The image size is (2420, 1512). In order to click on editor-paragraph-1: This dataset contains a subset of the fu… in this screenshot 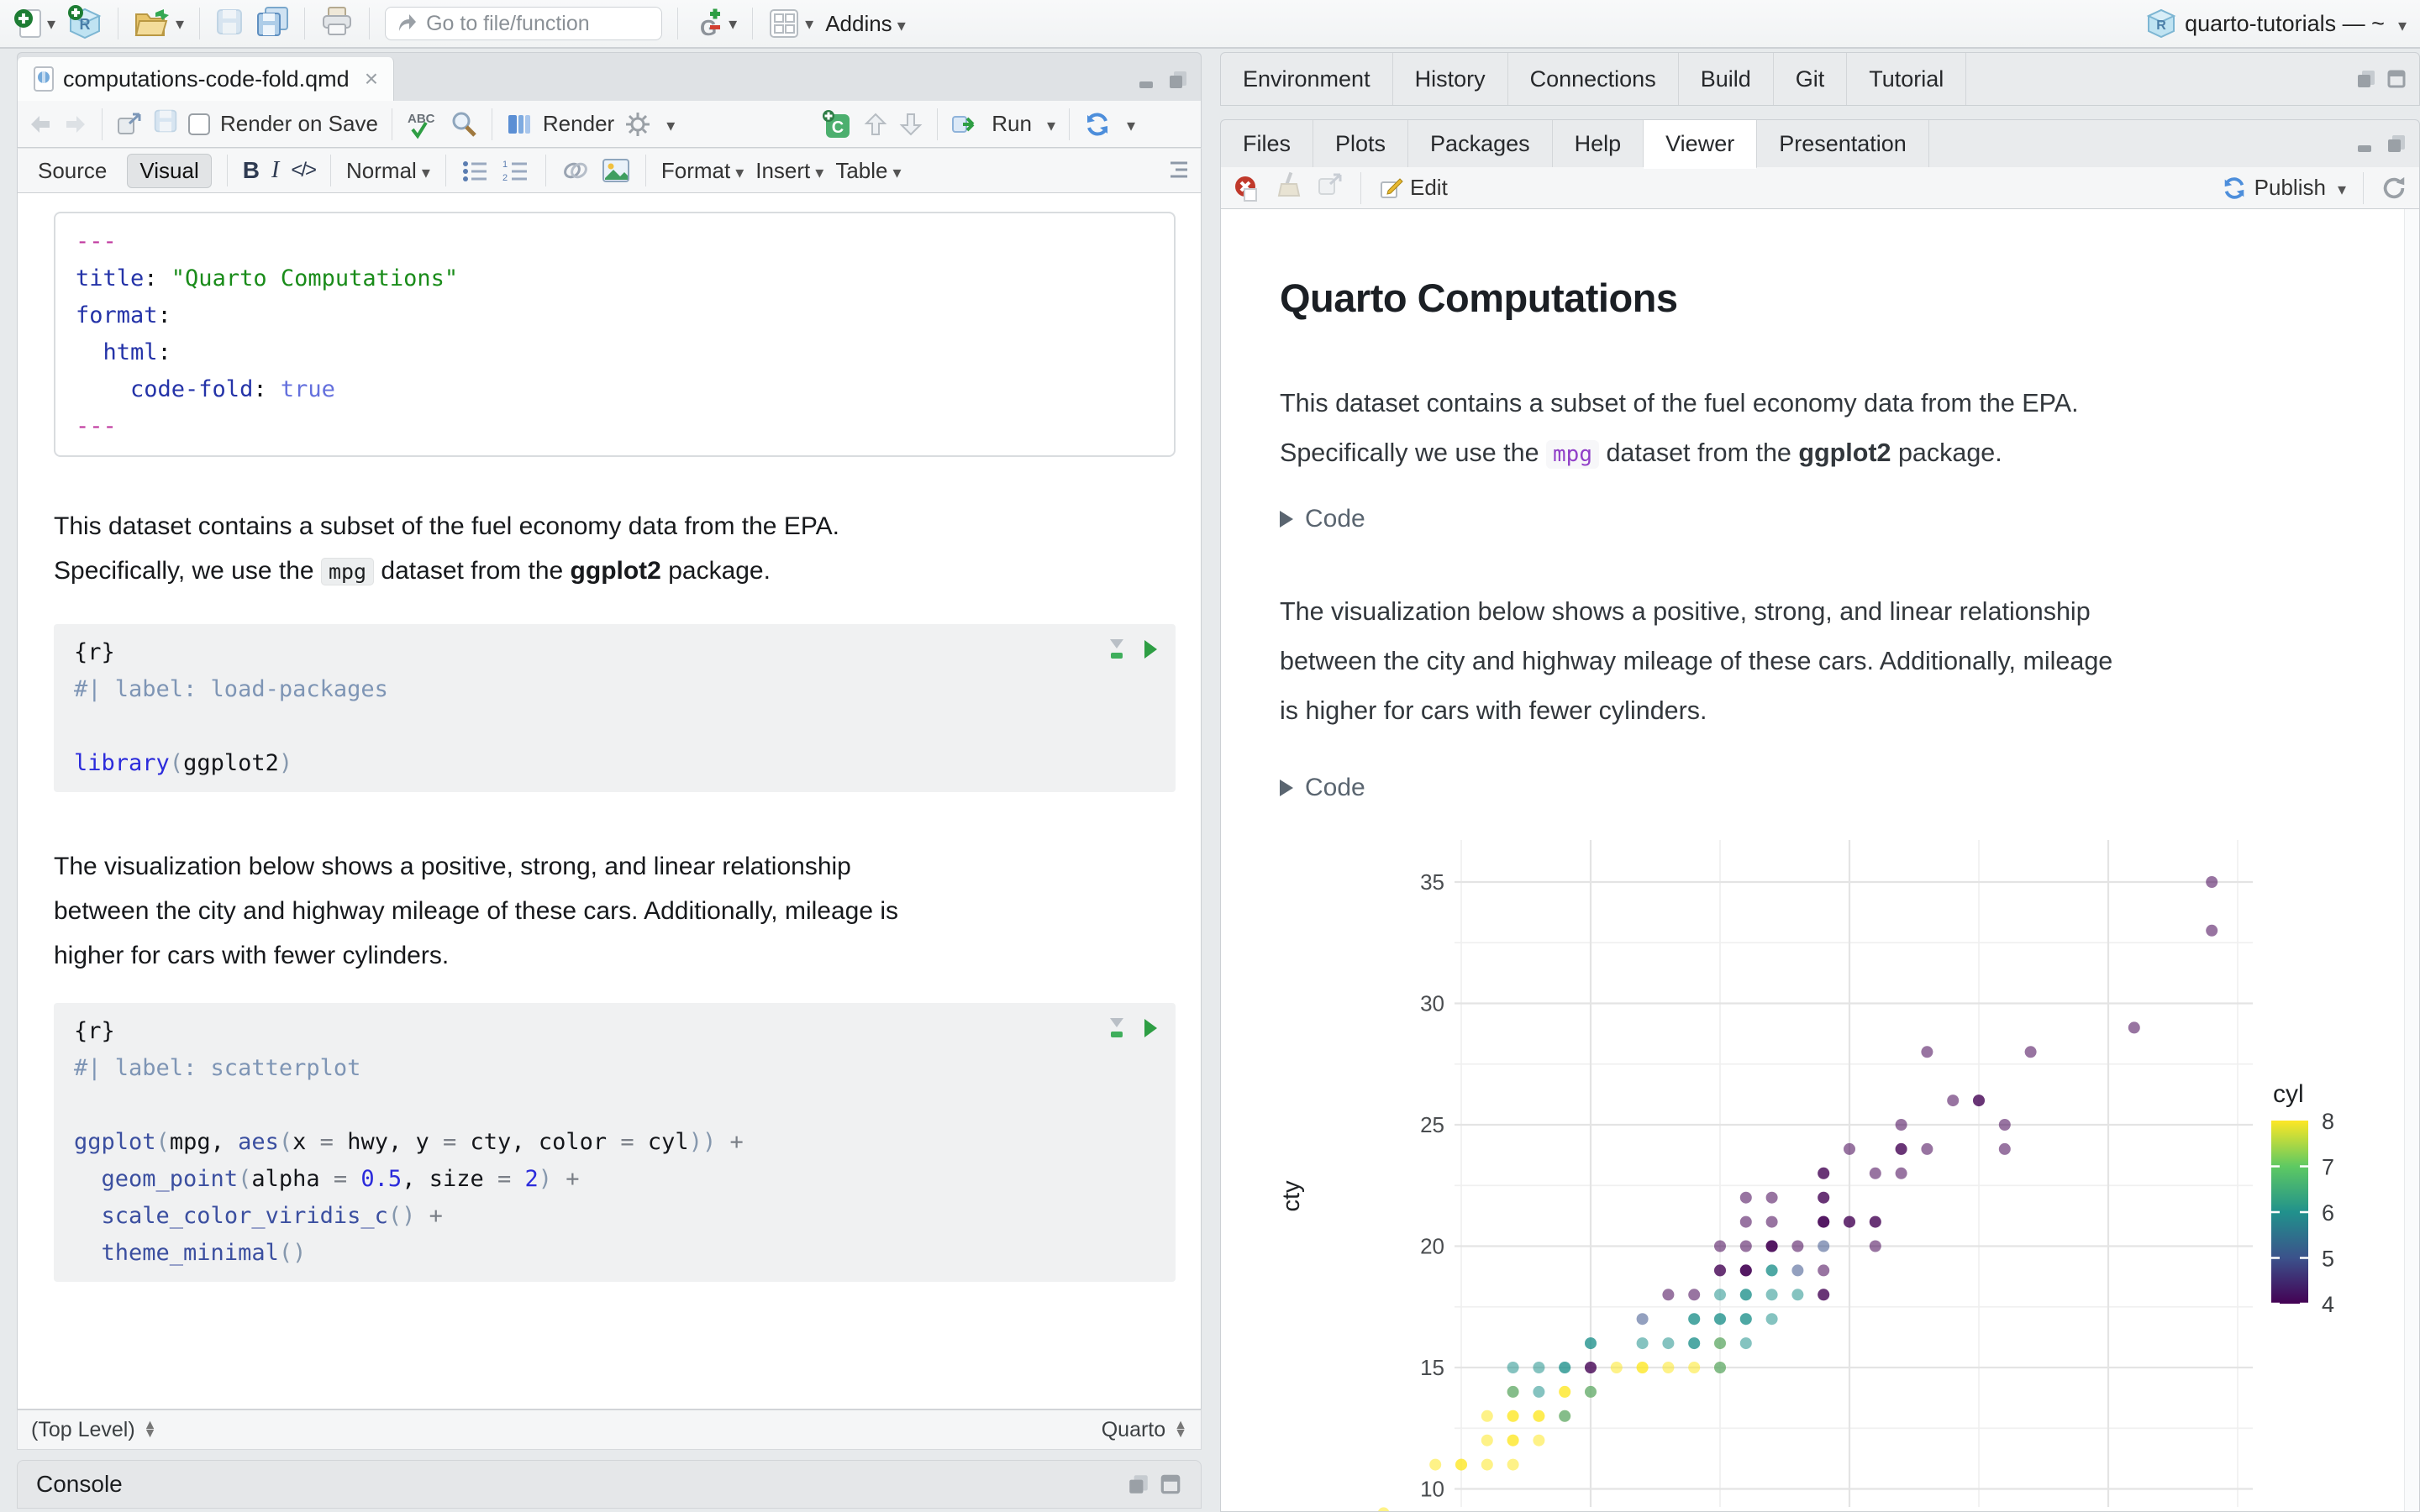, I will do `click(619, 549)`.